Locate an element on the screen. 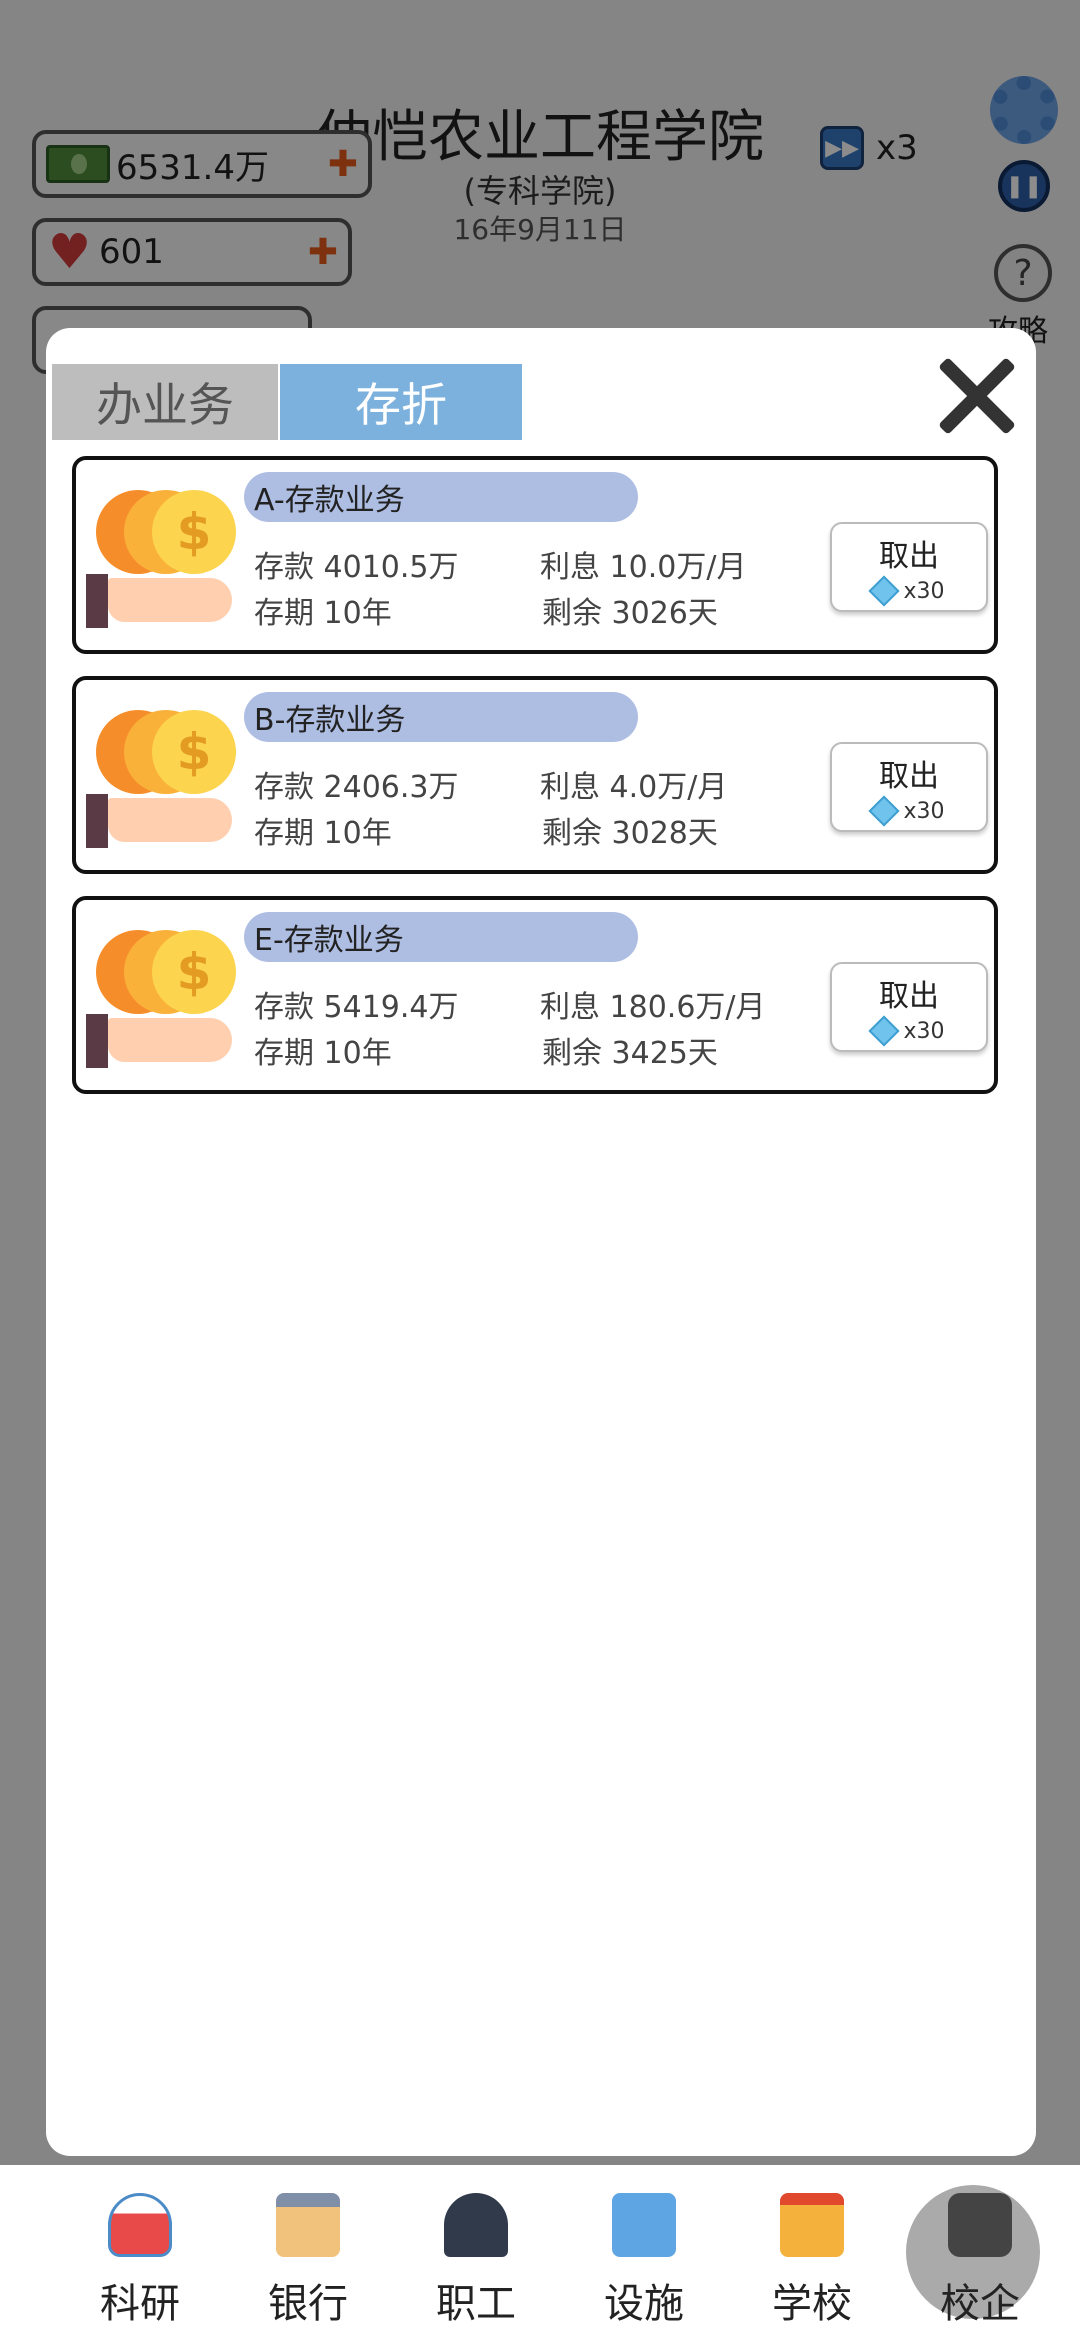 This screenshot has width=1080, height=2340. deposit-amount: 存款 4010.5万 is located at coordinates (356, 567).